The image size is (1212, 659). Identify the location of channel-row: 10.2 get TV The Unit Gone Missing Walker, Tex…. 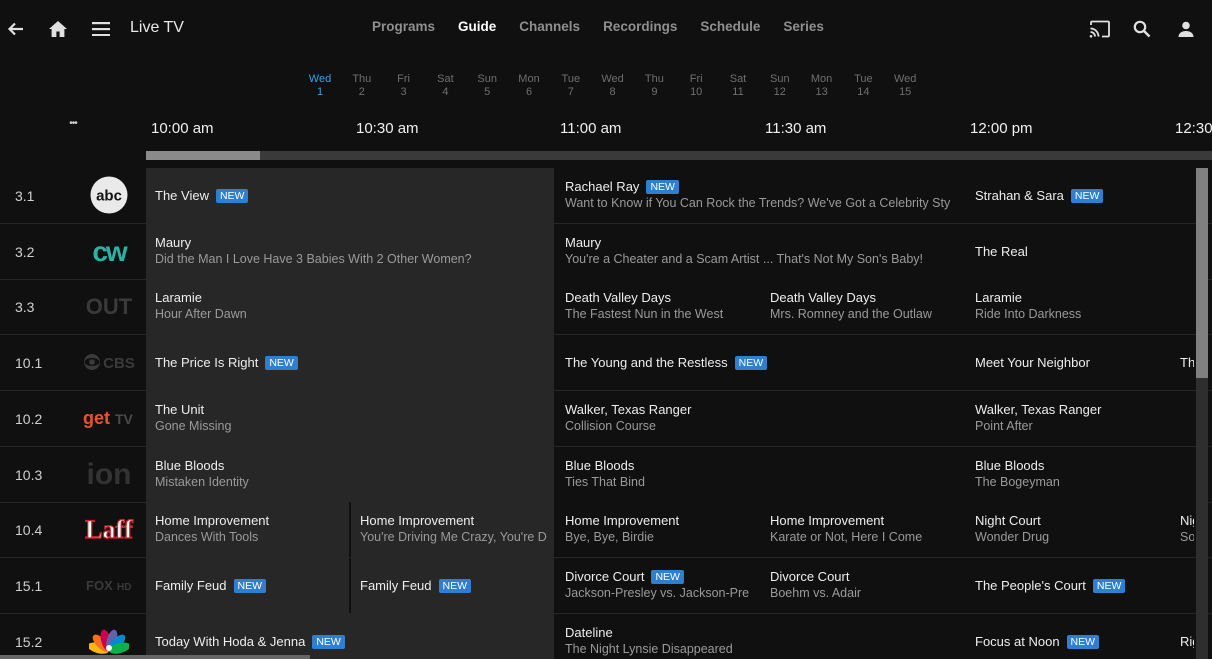
(606, 418).